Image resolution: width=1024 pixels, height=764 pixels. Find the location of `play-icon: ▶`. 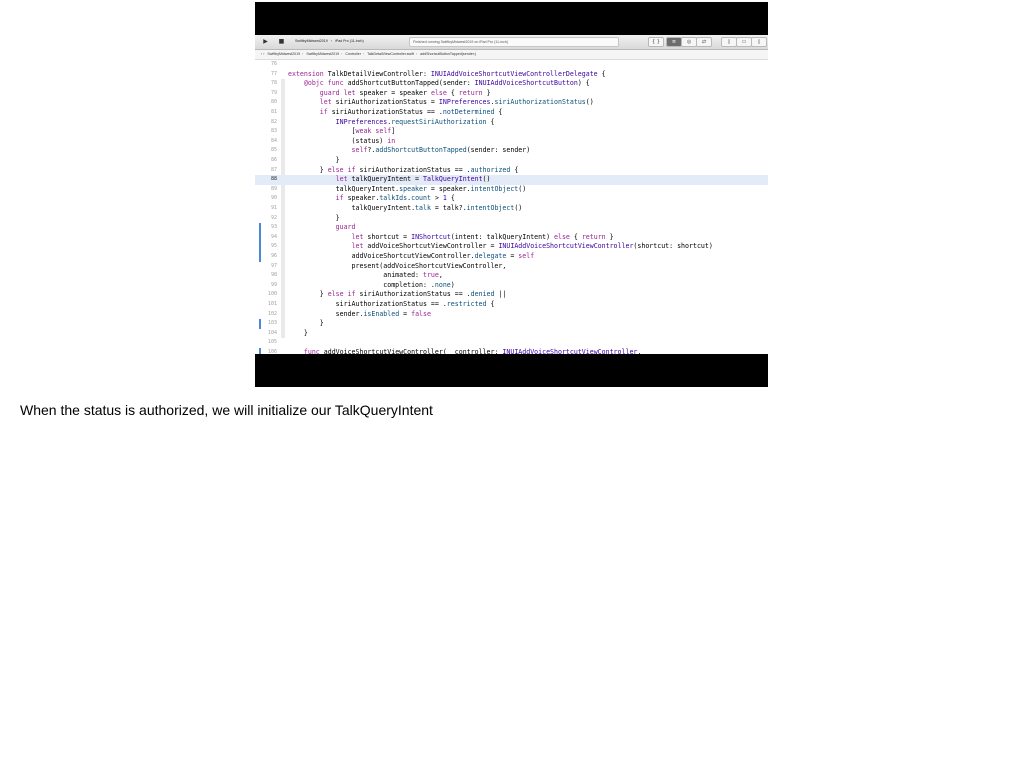

play-icon: ▶ is located at coordinates (265, 41).